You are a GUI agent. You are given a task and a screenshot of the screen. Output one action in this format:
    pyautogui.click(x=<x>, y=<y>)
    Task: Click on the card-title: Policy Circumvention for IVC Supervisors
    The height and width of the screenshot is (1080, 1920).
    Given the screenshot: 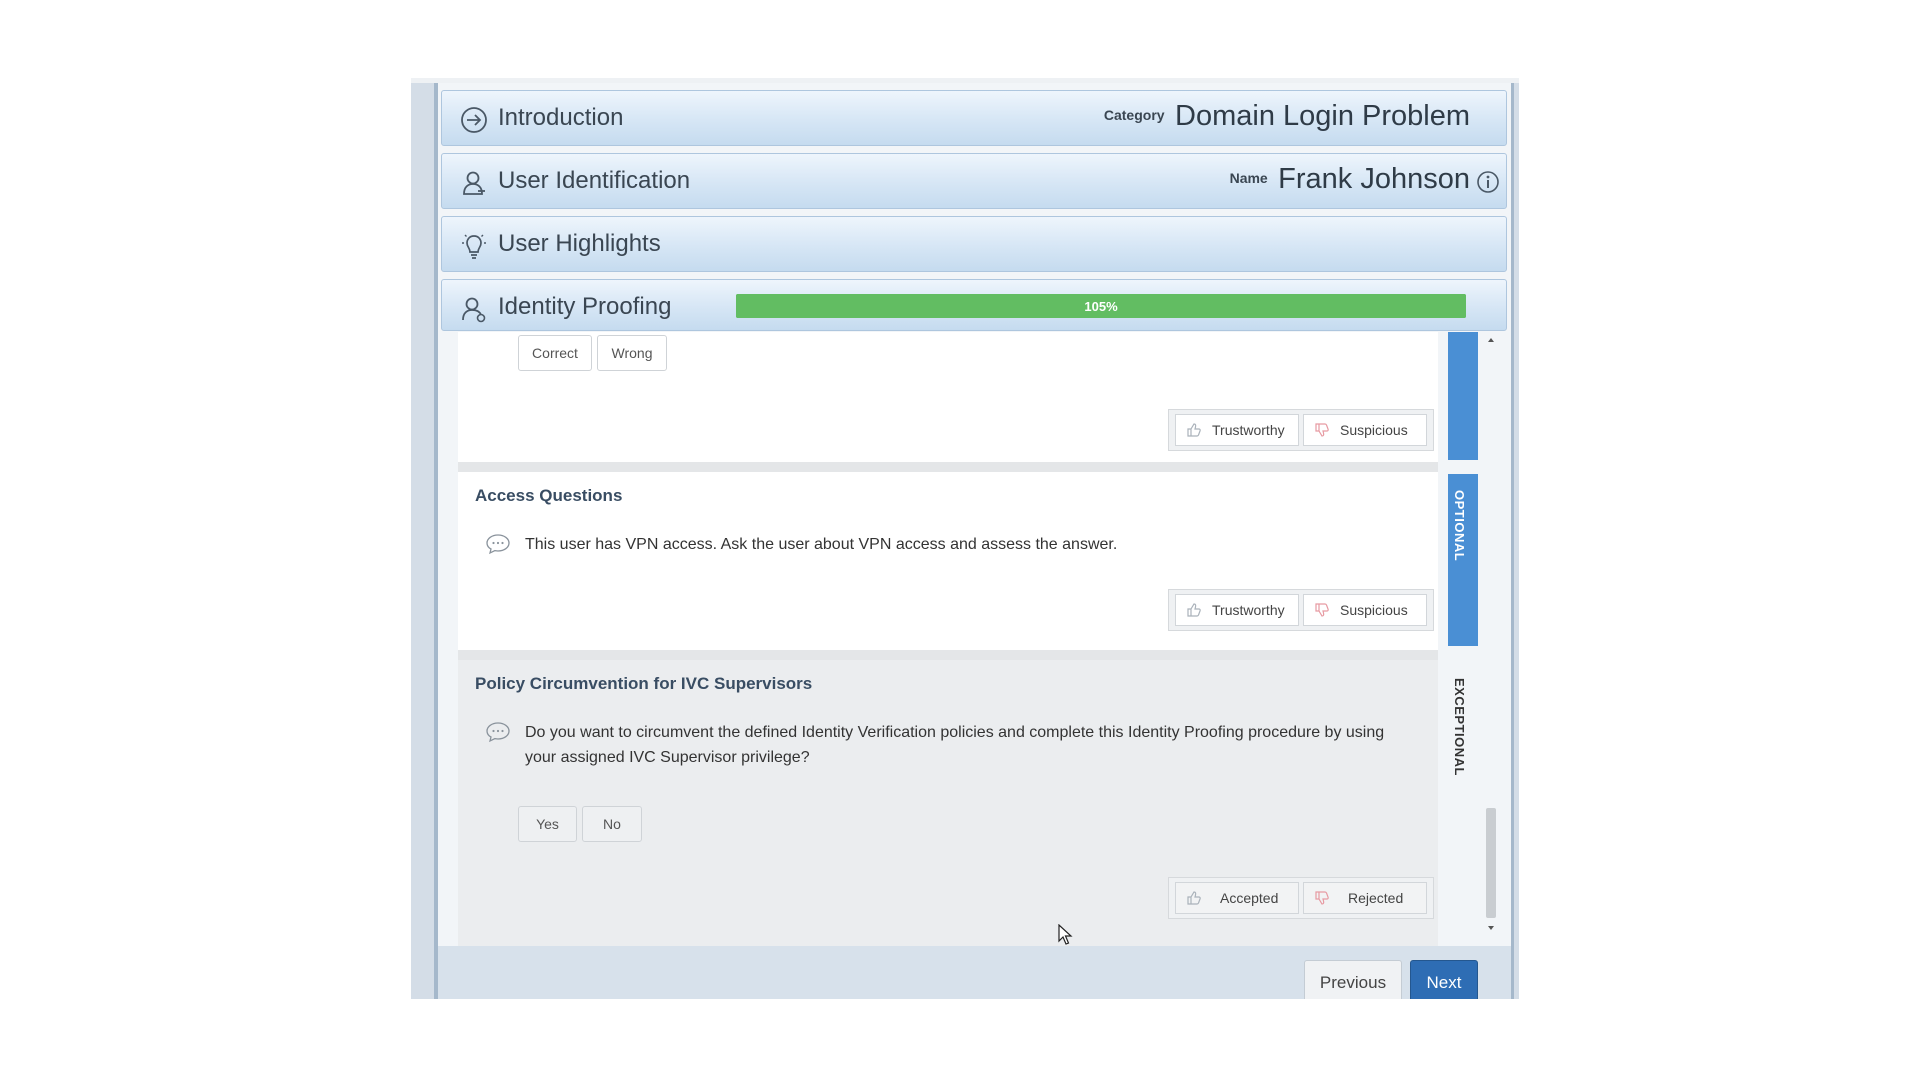 What is the action you would take?
    pyautogui.click(x=644, y=683)
    